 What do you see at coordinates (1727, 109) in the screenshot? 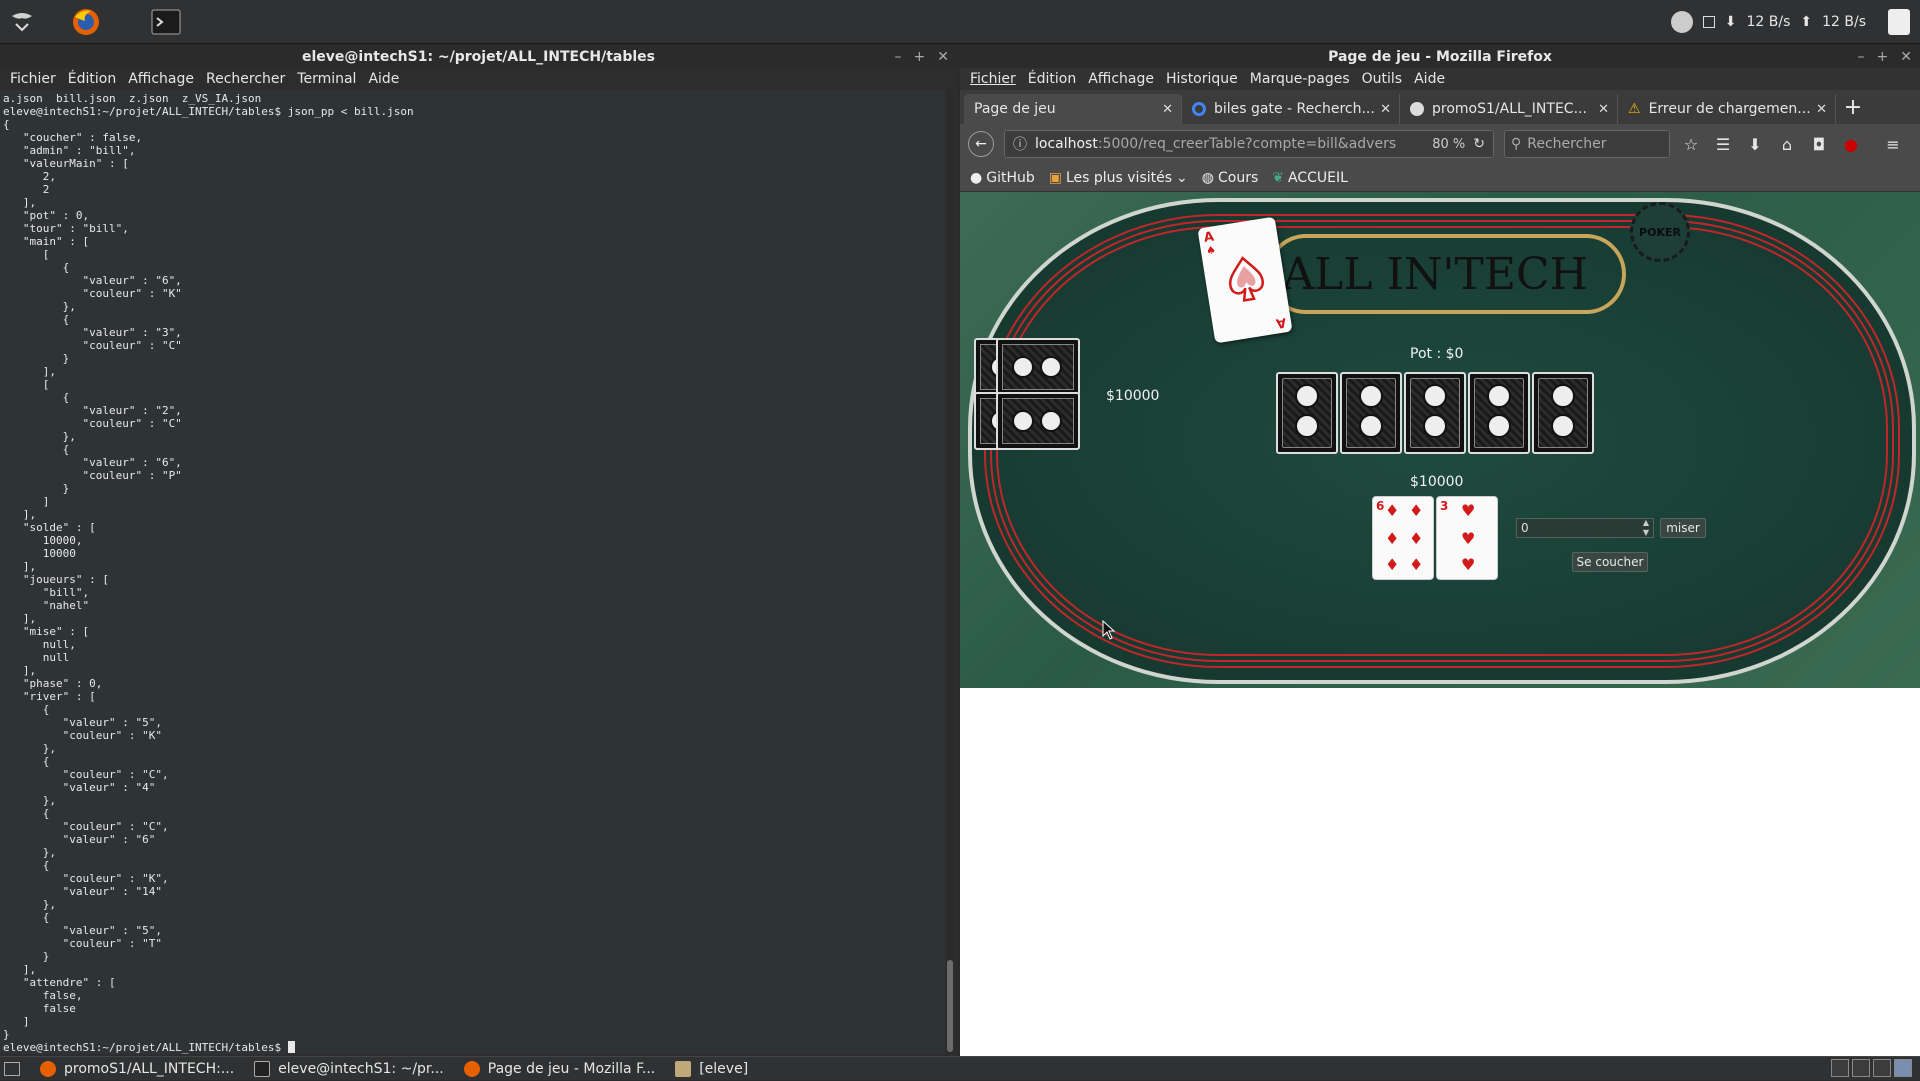
I see `tab-error: ⚠ Erreur de chargemen... ✕` at bounding box center [1727, 109].